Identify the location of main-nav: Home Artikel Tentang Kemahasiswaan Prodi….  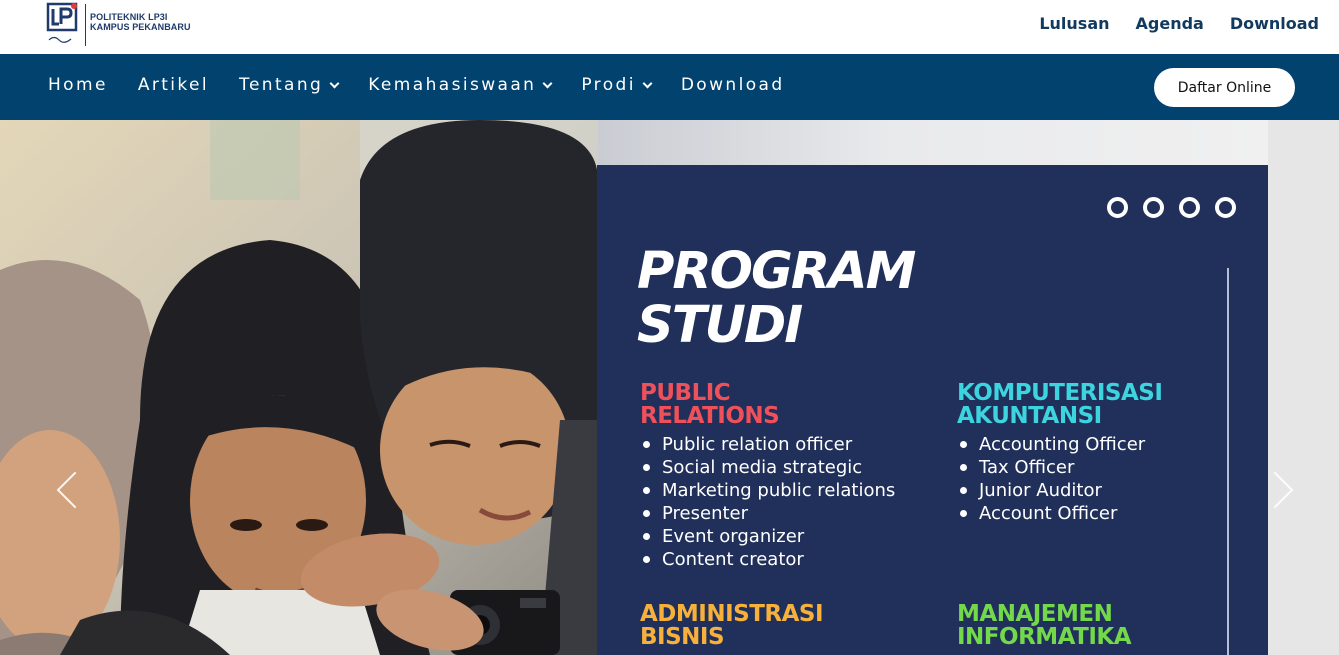
(431, 85).